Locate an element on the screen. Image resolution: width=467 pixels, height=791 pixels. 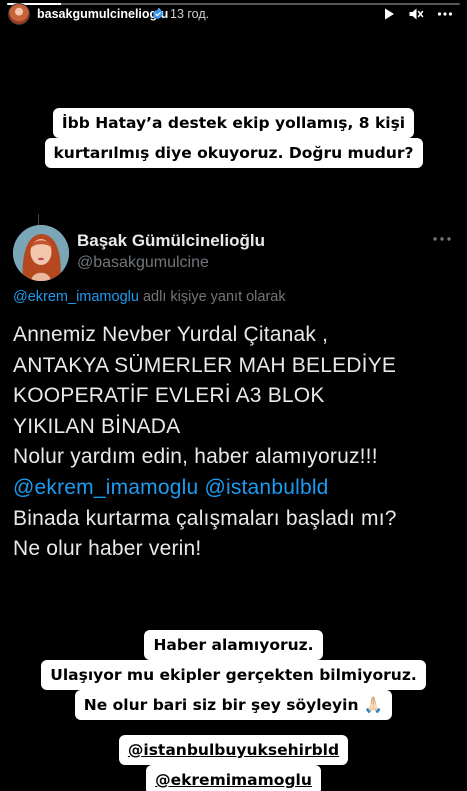
tweet-line: YIKILAN BİNADA is located at coordinates (97, 426).